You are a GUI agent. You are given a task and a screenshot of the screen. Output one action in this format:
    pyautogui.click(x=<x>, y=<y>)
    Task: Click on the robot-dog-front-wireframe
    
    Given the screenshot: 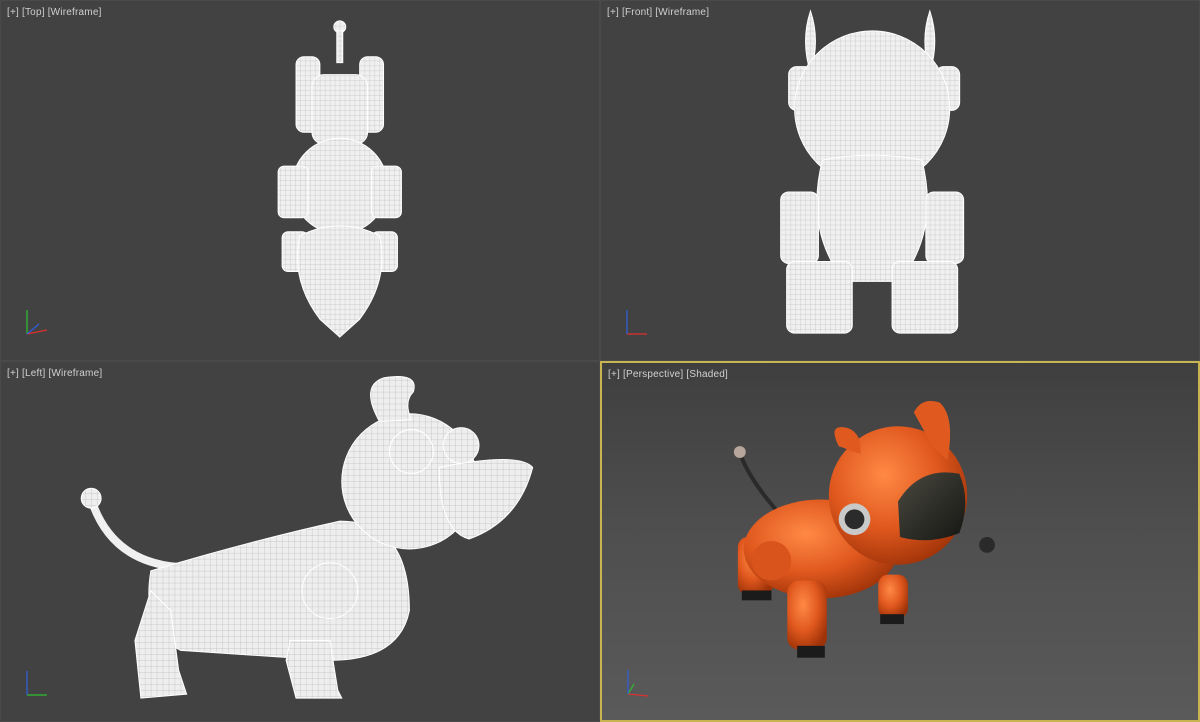 What is the action you would take?
    pyautogui.click(x=872, y=171)
    